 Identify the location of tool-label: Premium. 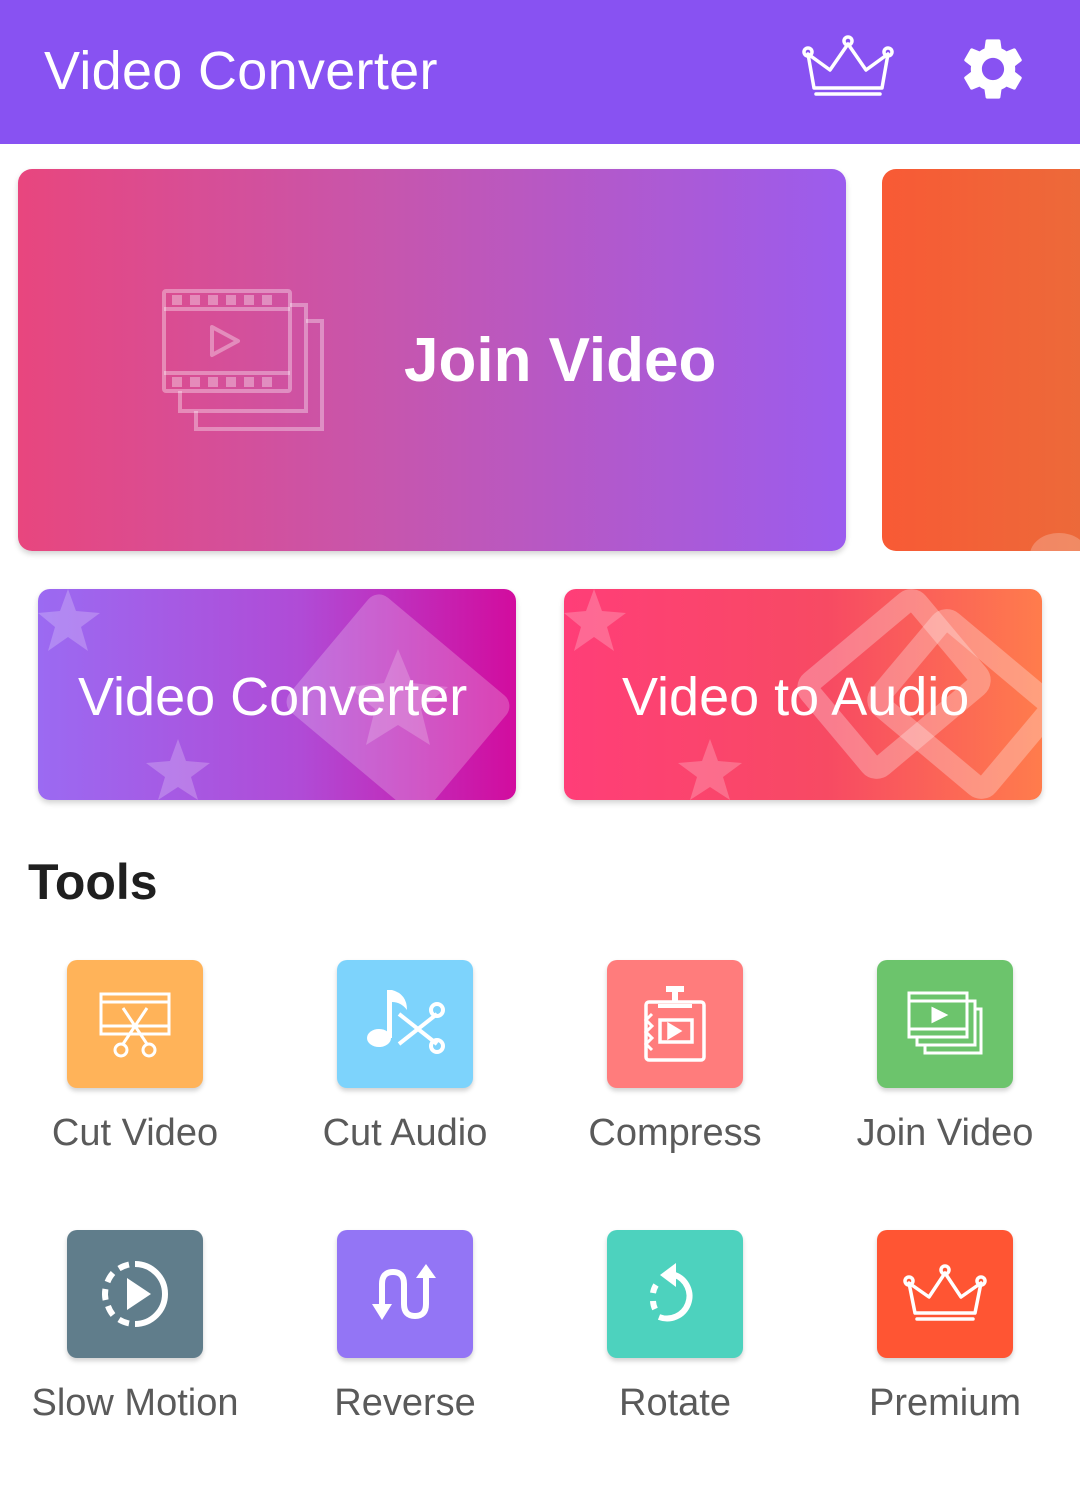
(945, 1403).